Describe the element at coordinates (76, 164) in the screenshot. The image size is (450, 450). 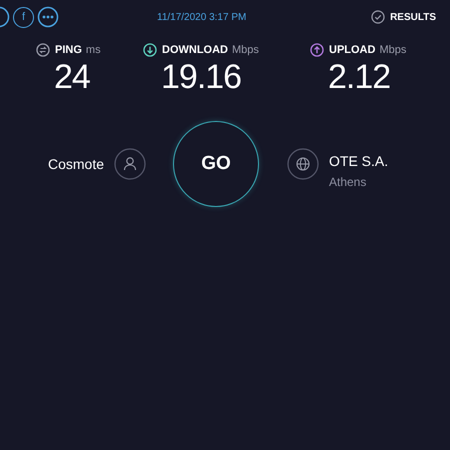
I see `provider-name: Cosmote` at that location.